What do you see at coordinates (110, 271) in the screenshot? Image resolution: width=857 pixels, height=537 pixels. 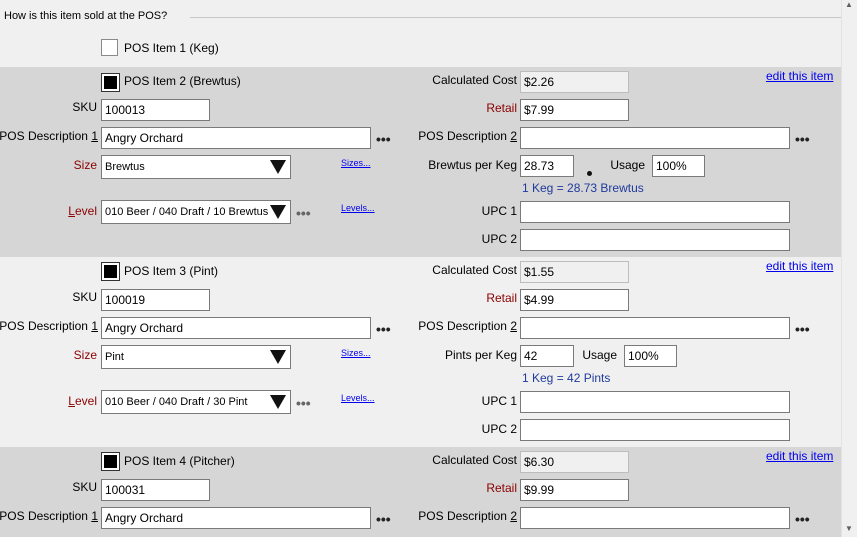 I see `pos-item-3-checkbox` at bounding box center [110, 271].